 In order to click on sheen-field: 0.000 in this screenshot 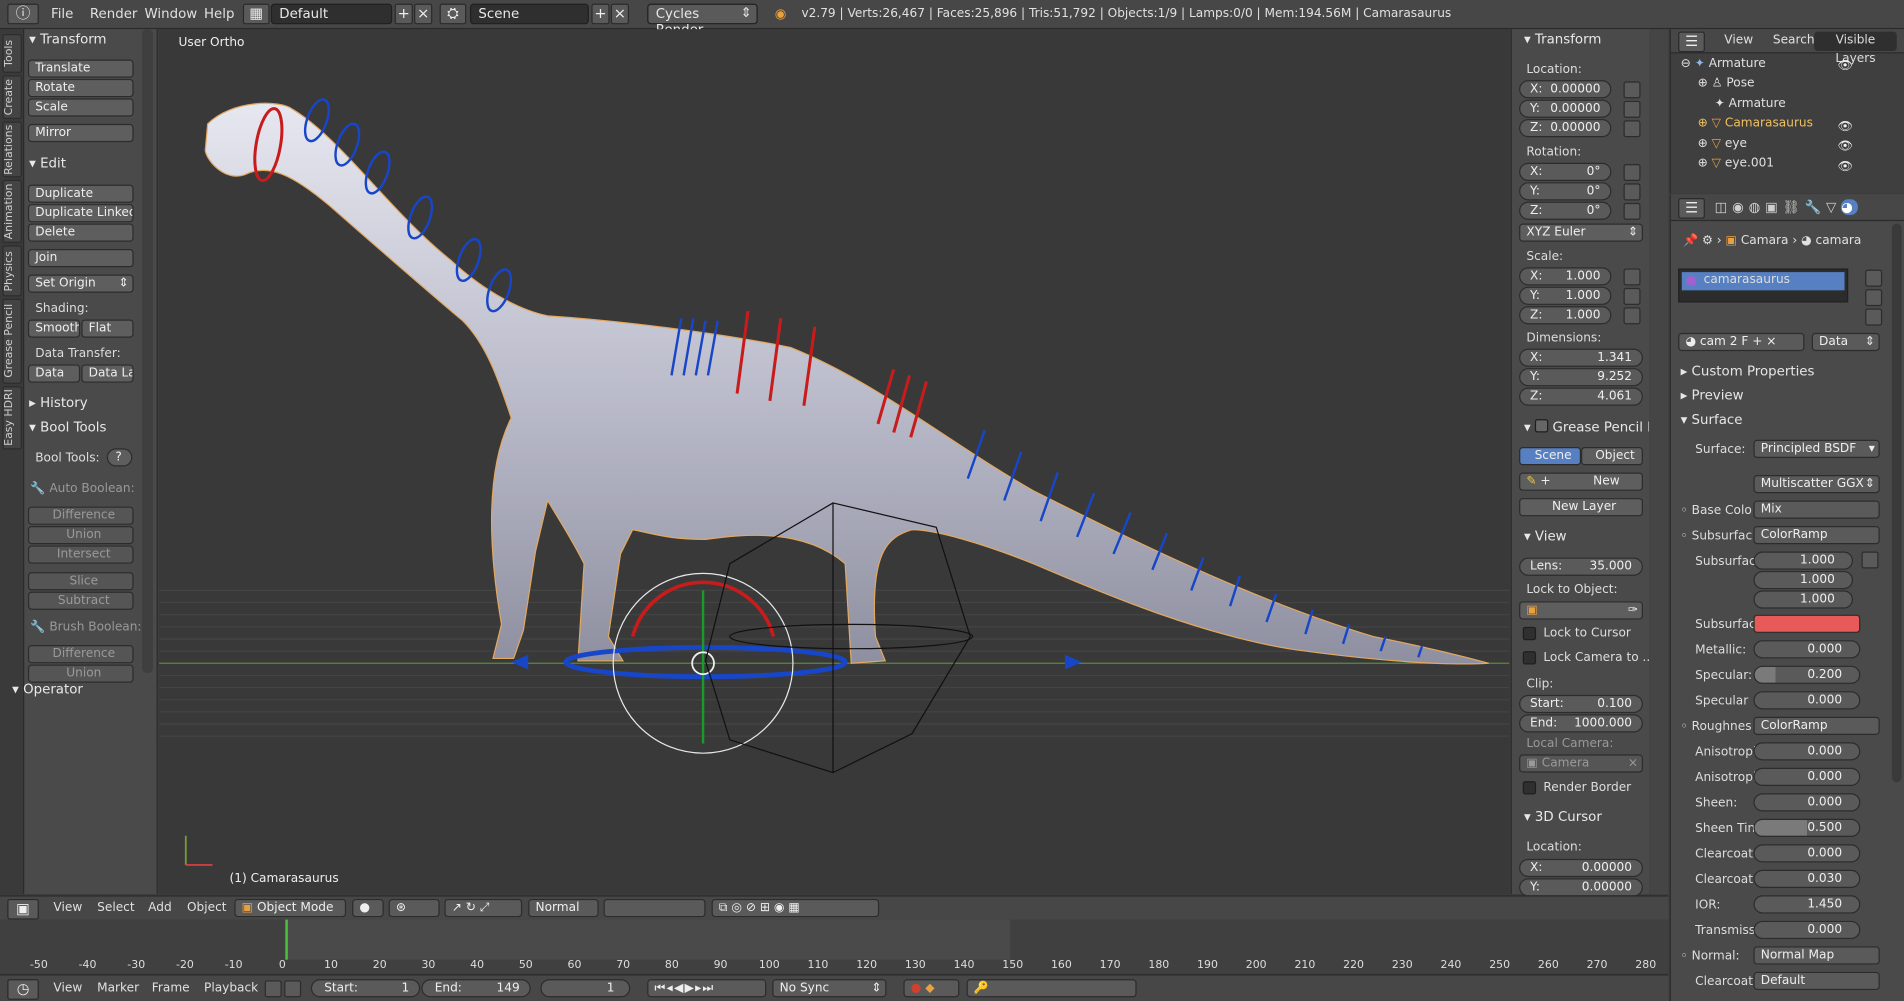, I will do `click(1807, 802)`.